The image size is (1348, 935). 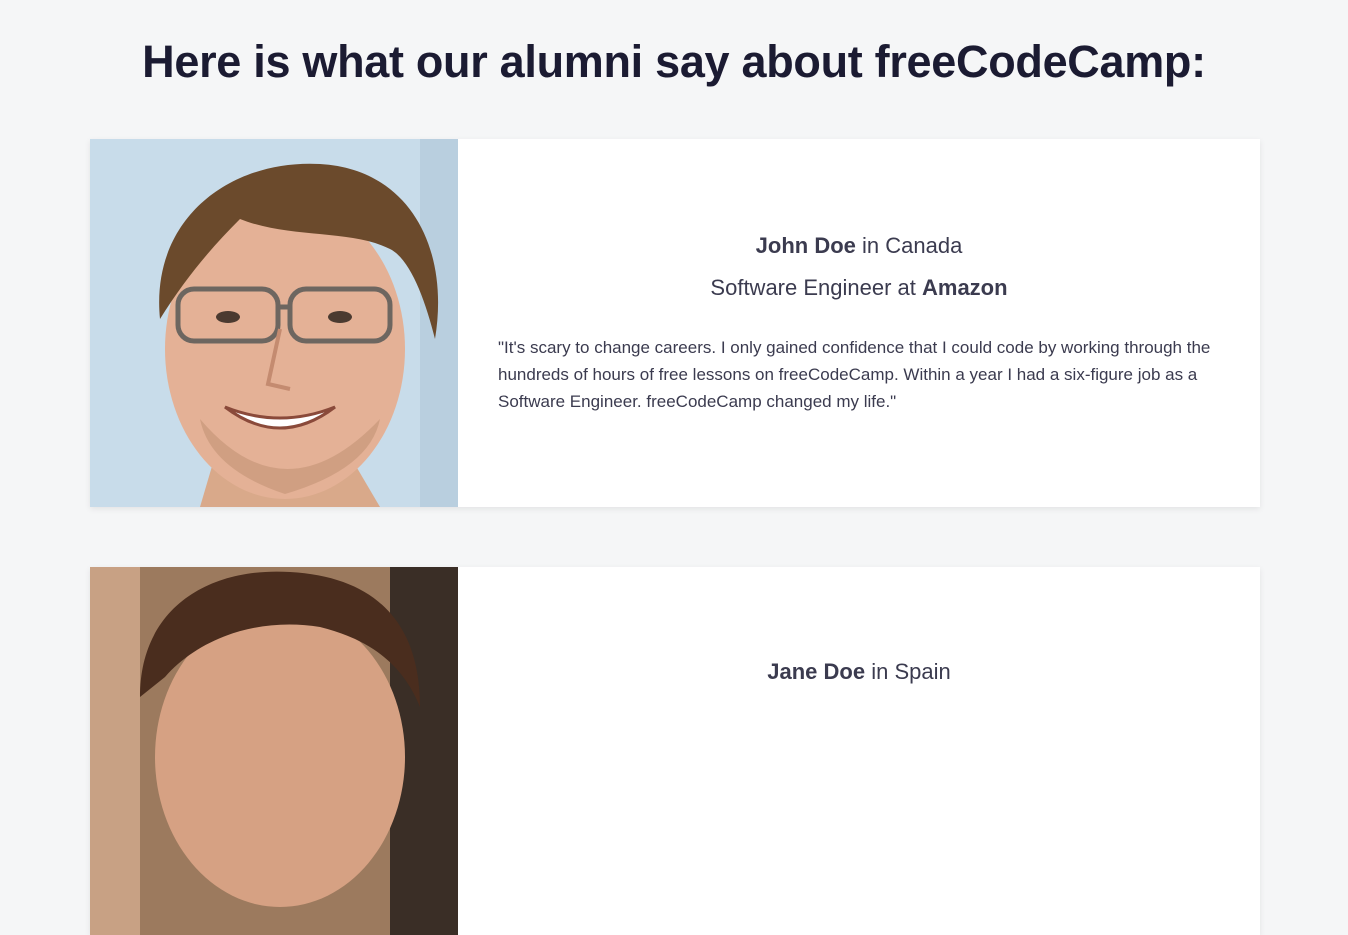 What do you see at coordinates (922, 671) in the screenshot?
I see `alumni-location: Spain` at bounding box center [922, 671].